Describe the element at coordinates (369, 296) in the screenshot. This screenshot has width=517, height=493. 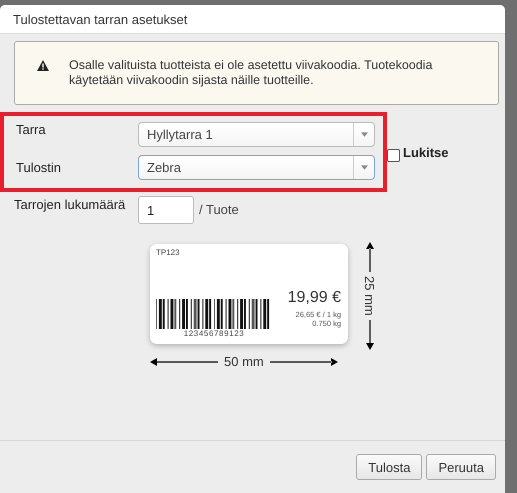
I see `height-dimension: 25 mm` at that location.